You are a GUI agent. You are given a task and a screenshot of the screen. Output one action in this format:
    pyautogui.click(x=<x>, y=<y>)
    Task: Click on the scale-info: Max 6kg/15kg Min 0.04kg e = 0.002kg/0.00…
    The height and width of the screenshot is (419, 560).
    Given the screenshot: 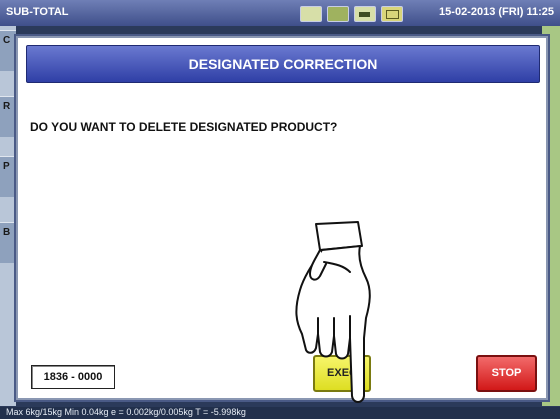 What is the action you would take?
    pyautogui.click(x=126, y=412)
    